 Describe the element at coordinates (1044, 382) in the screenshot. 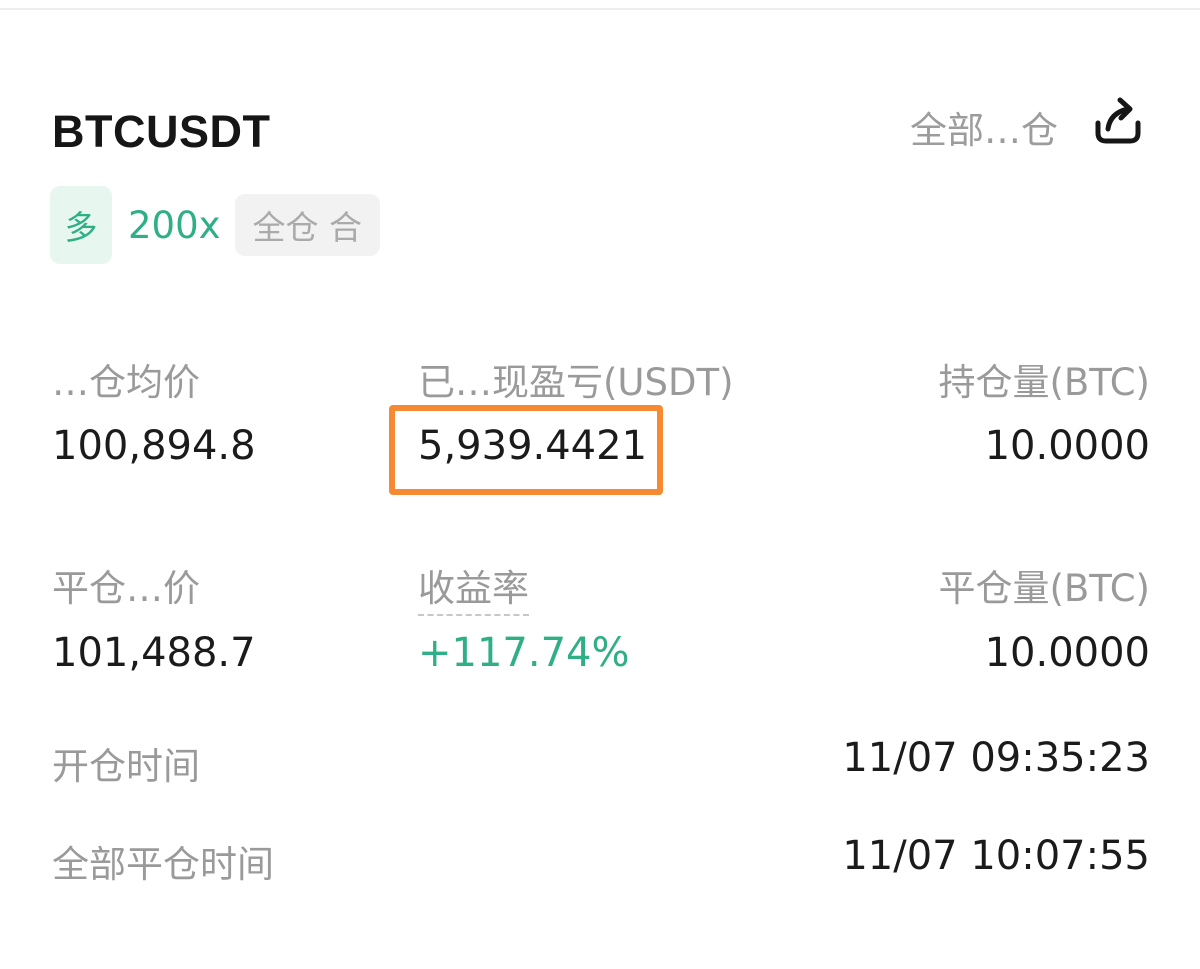

I see `position-size-label: 持仓量(BTC)` at that location.